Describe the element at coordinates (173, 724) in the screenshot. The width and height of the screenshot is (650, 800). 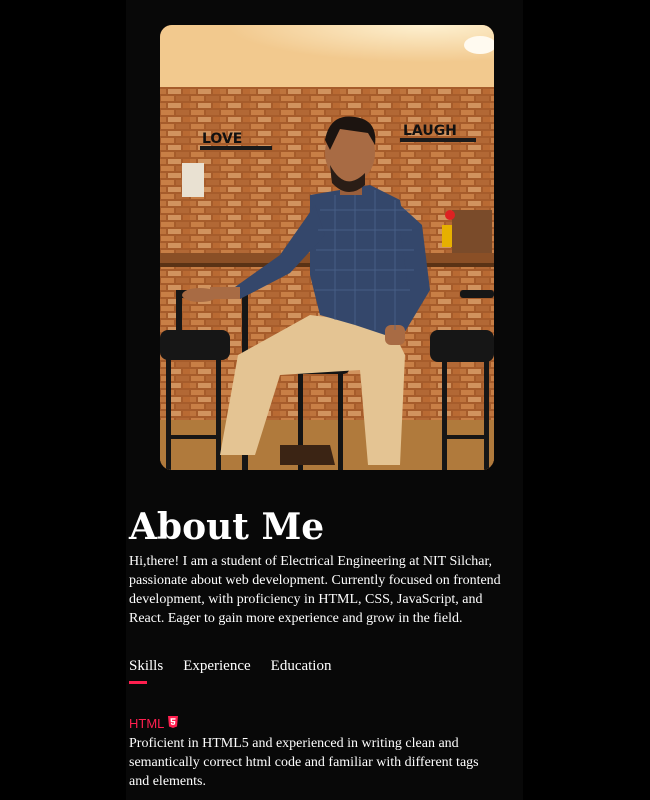
I see `html5-icon` at that location.